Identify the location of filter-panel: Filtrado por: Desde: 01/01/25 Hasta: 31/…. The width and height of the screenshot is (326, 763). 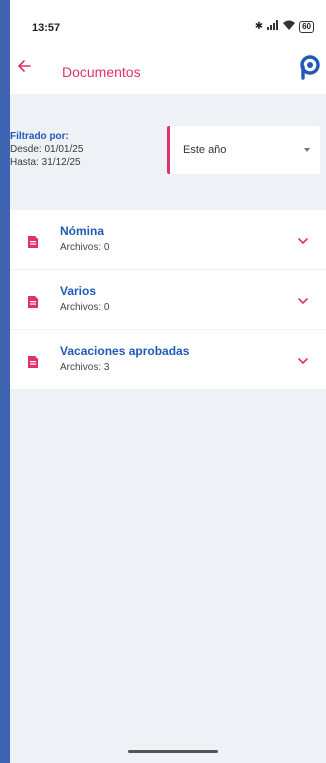
(168, 152).